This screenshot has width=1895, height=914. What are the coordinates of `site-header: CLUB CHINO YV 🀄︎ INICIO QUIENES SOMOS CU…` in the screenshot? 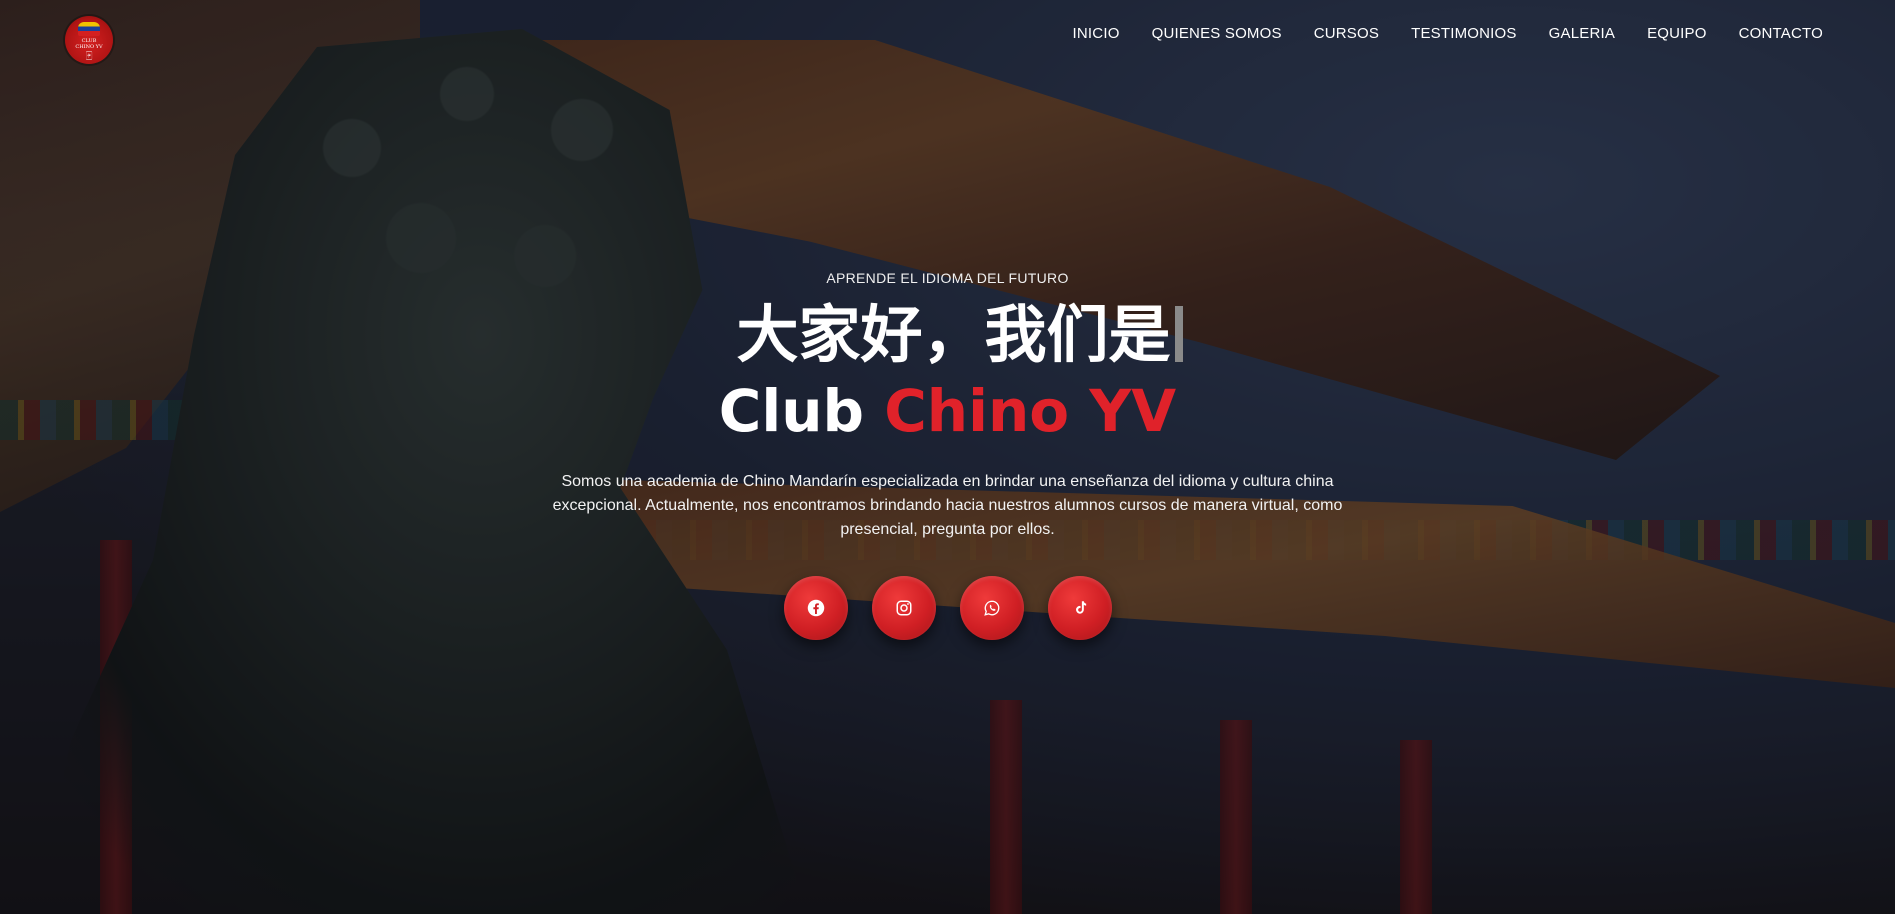 It's located at (947, 40).